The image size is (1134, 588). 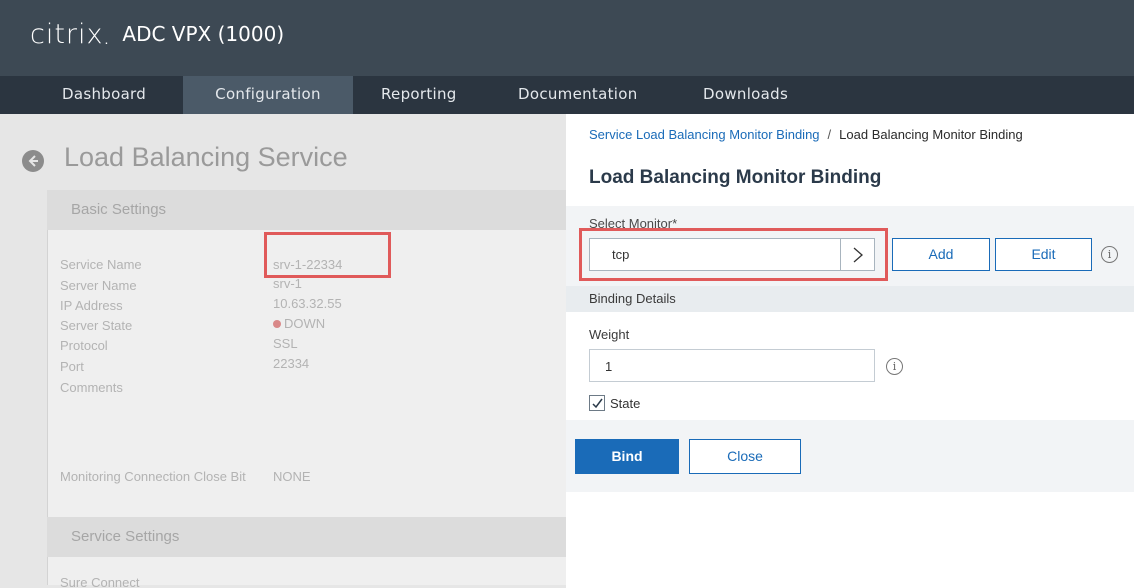 I want to click on field-value: 22334, so click(x=291, y=363).